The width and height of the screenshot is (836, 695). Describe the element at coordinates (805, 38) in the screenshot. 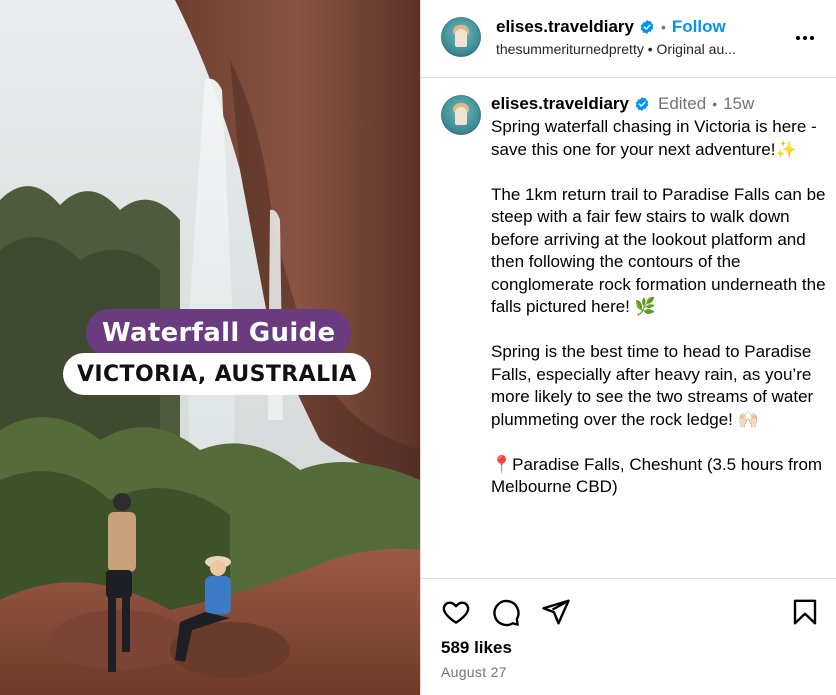

I see `more-options-icon` at that location.